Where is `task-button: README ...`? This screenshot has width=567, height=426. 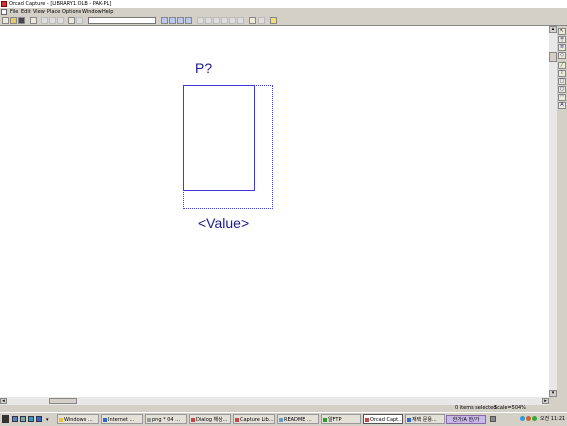
task-button: README ... is located at coordinates (298, 419).